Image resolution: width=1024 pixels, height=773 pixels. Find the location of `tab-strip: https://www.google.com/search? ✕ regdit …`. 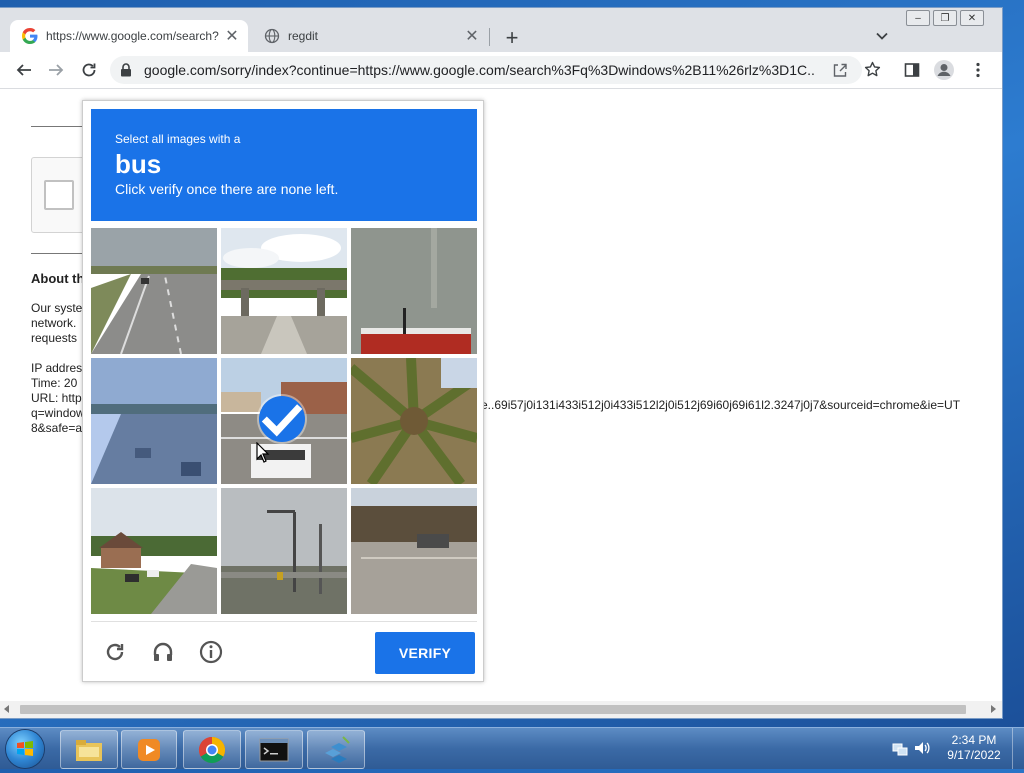

tab-strip: https://www.google.com/search? ✕ regdit … is located at coordinates (501, 30).